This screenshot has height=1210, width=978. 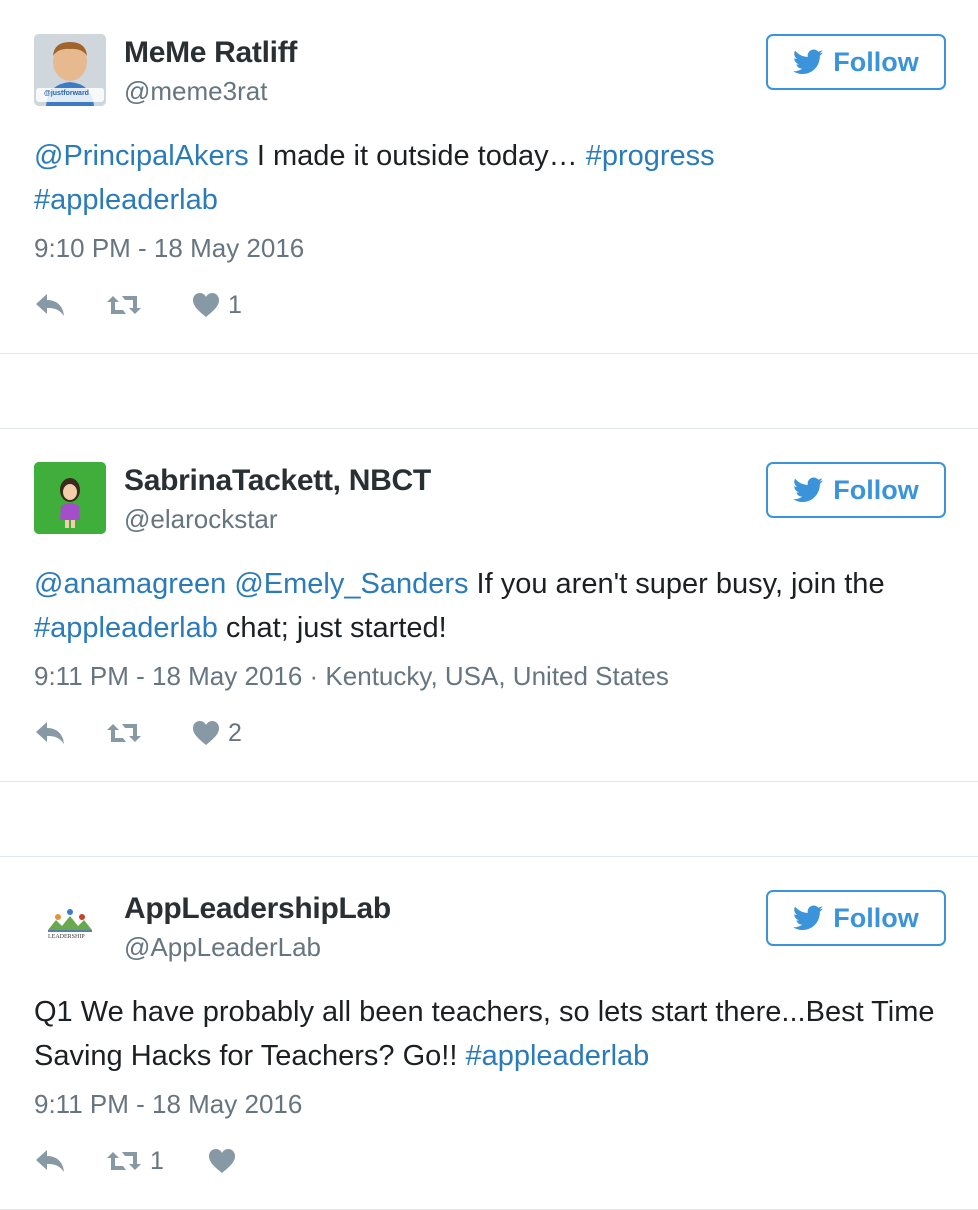 I want to click on avatar-badge-text: @justforward, so click(x=66, y=93).